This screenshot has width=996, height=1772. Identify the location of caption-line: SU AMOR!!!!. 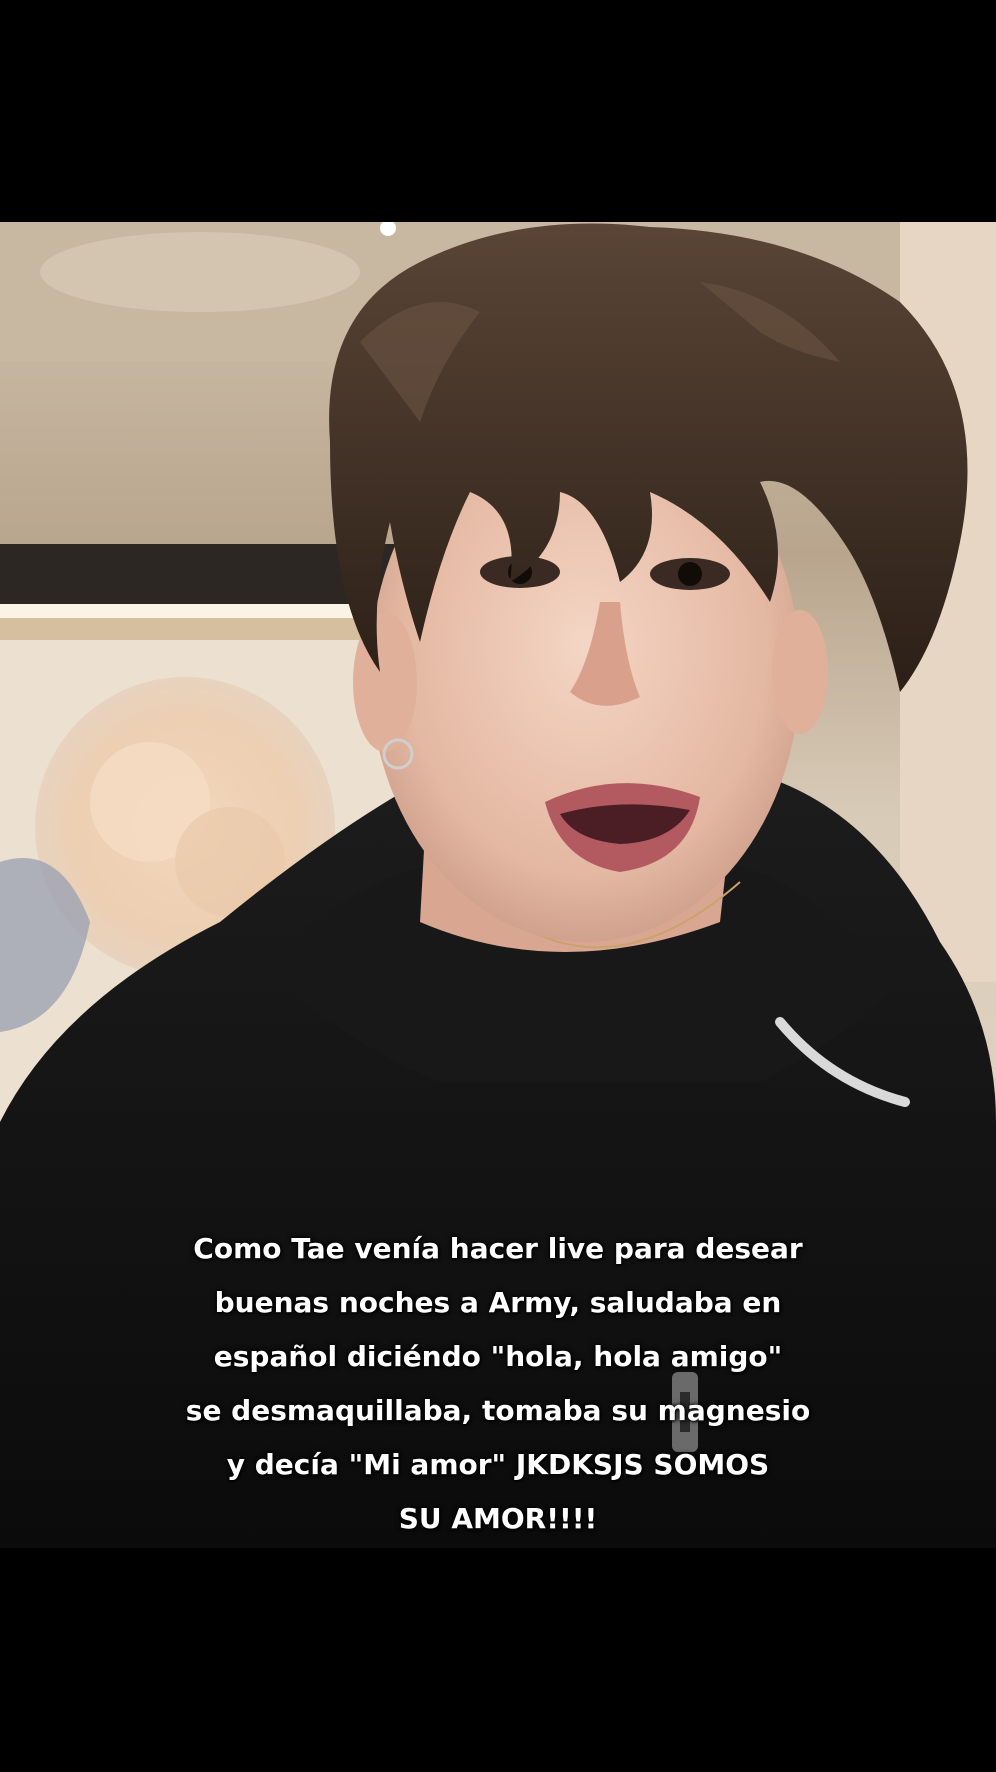
(498, 1518).